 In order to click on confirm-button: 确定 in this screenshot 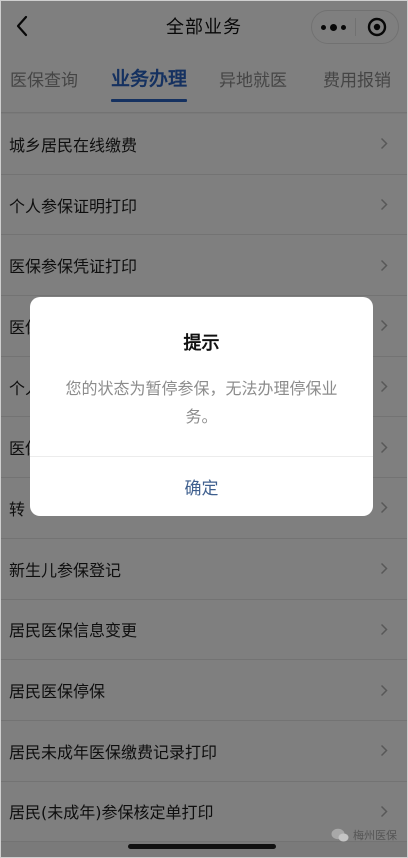, I will do `click(201, 486)`.